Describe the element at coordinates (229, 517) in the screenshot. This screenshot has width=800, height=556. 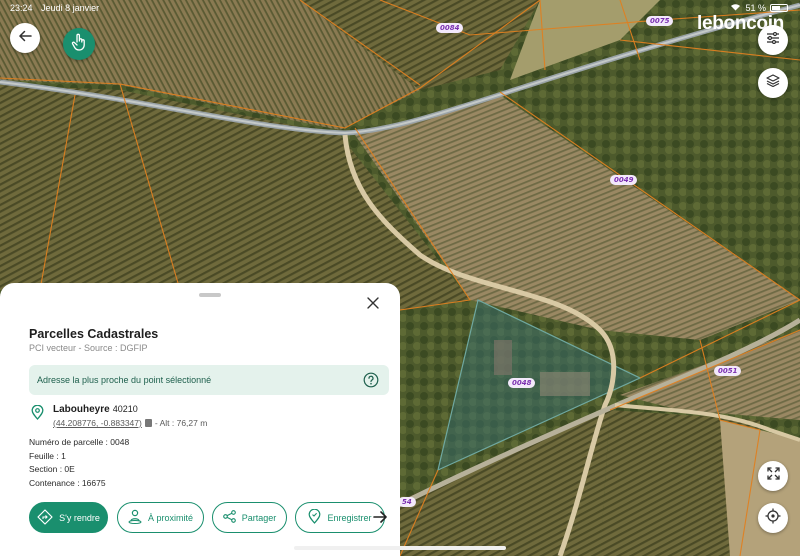
I see `share-icon` at that location.